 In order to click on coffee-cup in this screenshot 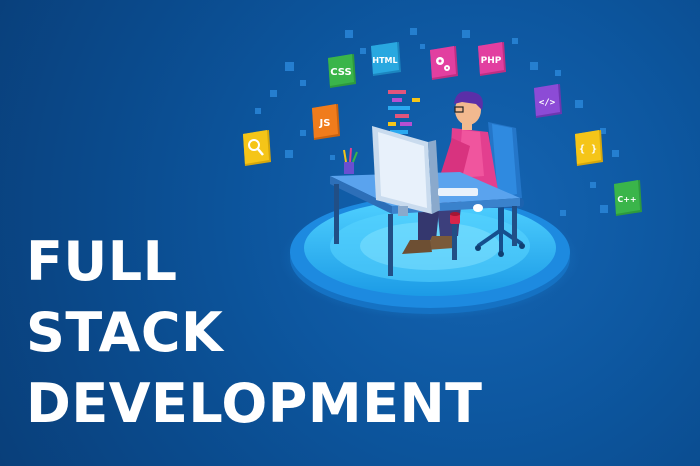, I will do `click(455, 218)`.